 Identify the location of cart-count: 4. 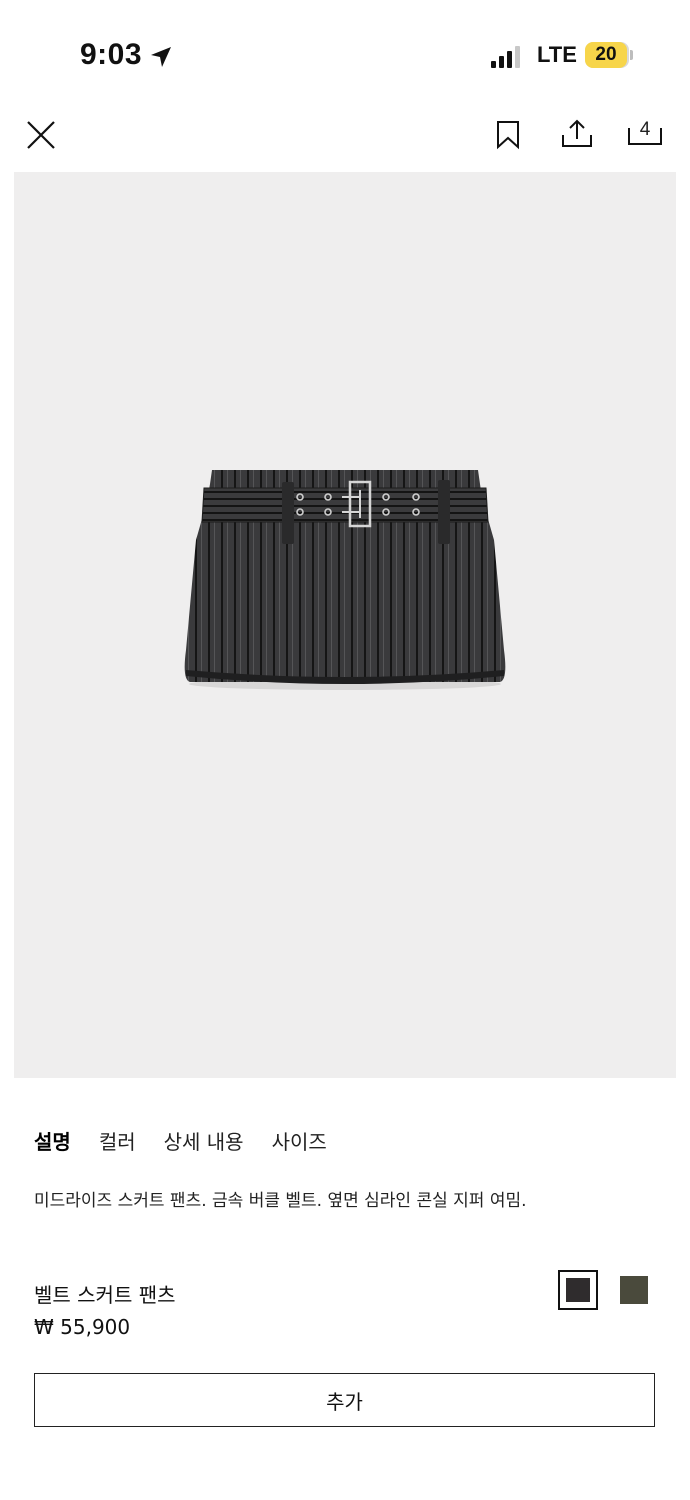
(645, 129).